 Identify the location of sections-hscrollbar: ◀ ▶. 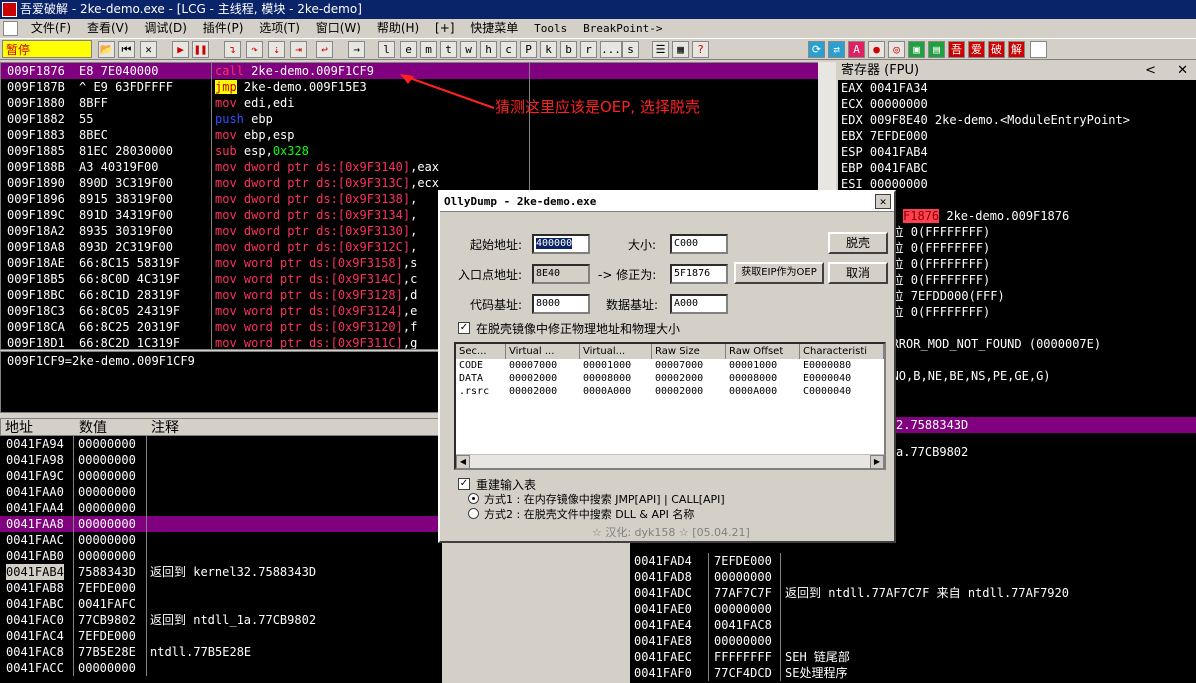
(670, 461).